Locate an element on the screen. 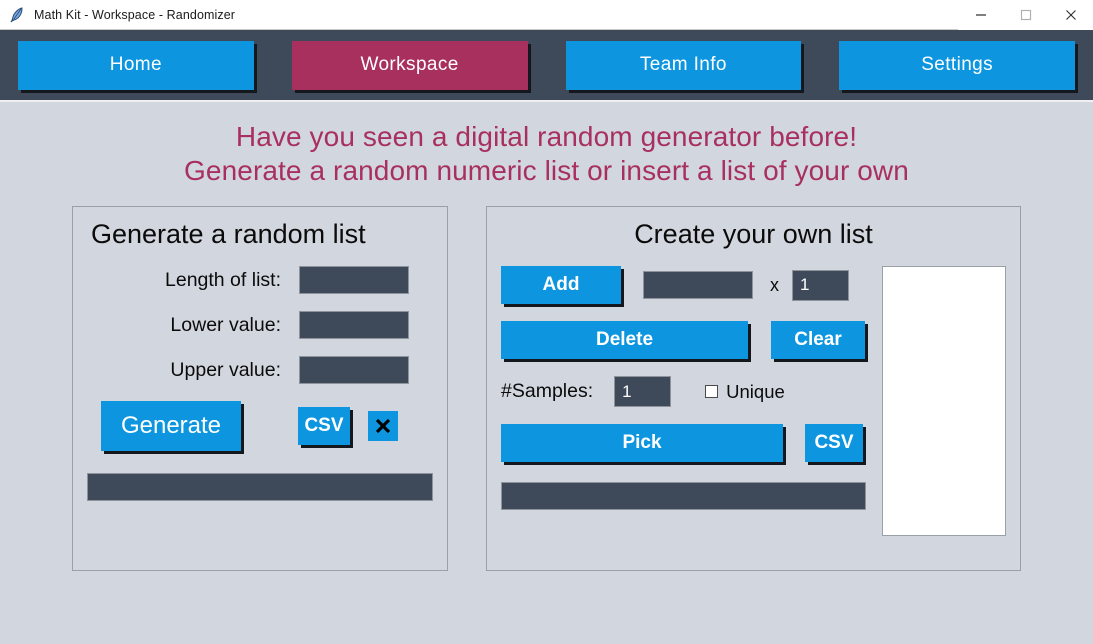 This screenshot has height=644, width=1093. window-controls is located at coordinates (1025, 15).